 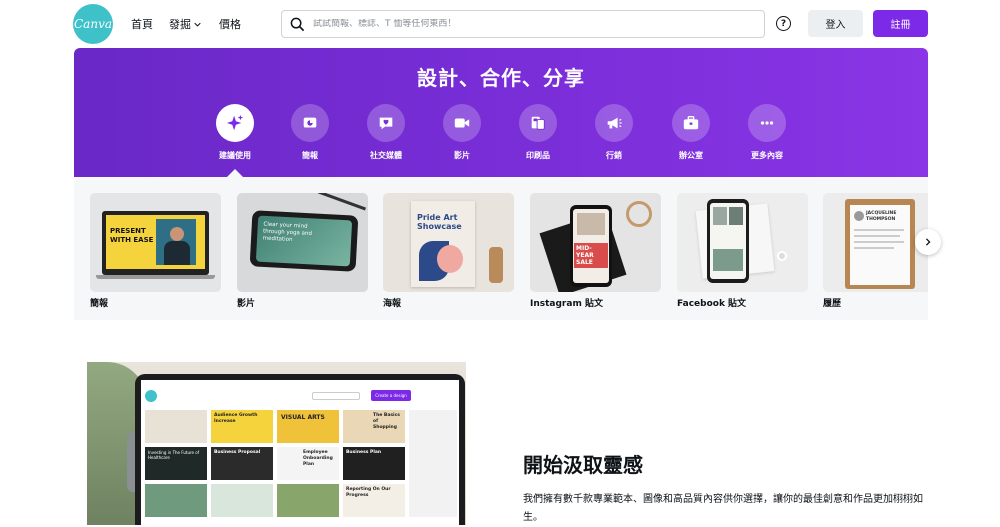 What do you see at coordinates (462, 132) in the screenshot?
I see `category-video: 影片` at bounding box center [462, 132].